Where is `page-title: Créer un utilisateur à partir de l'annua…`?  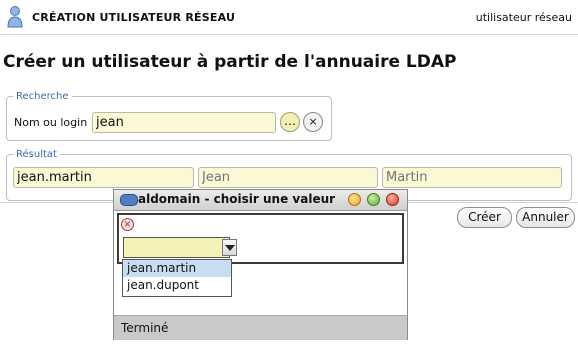
page-title: Créer un utilisateur à partir de l'annua… is located at coordinates (230, 62).